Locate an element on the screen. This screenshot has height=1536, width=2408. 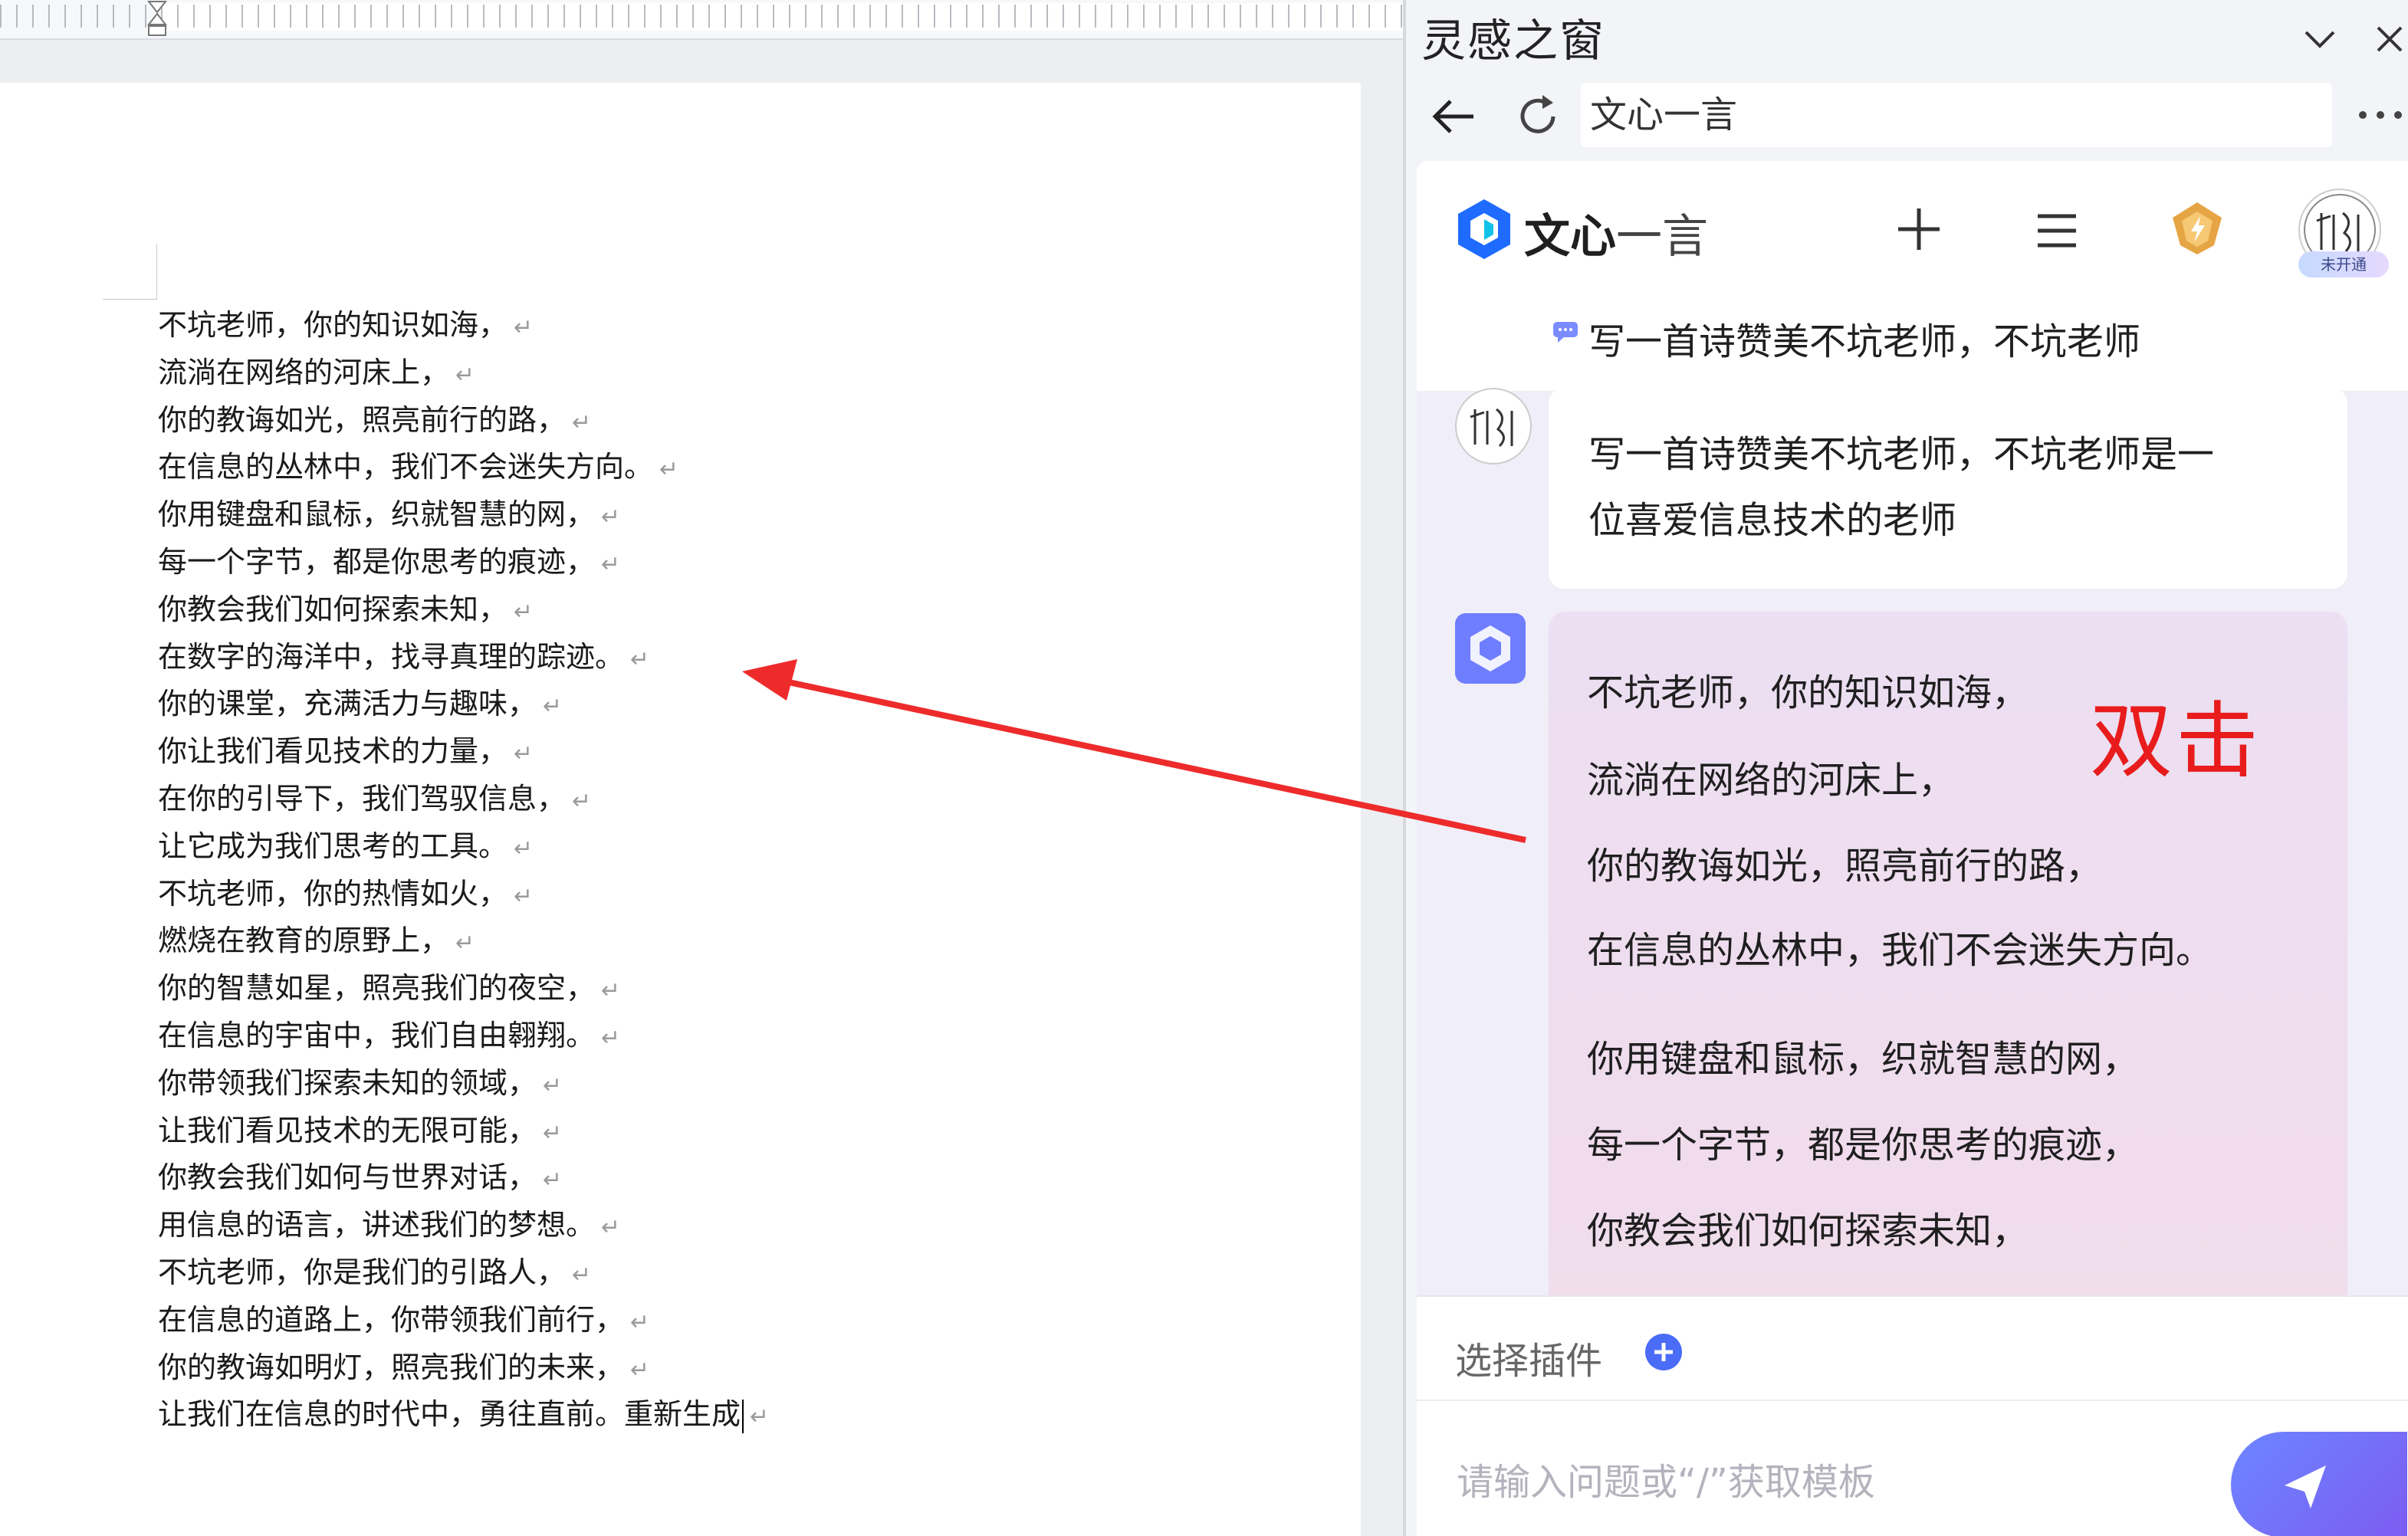
document-line: 你的教诲如明灯，照亮我们的未来， ↵ is located at coordinates (464, 1368).